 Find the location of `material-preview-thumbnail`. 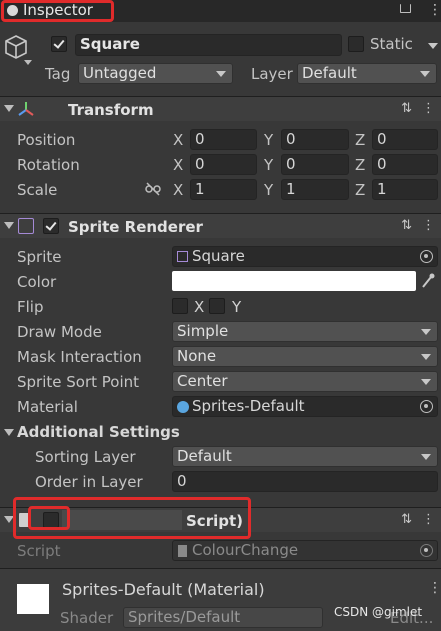

material-preview-thumbnail is located at coordinates (33, 599).